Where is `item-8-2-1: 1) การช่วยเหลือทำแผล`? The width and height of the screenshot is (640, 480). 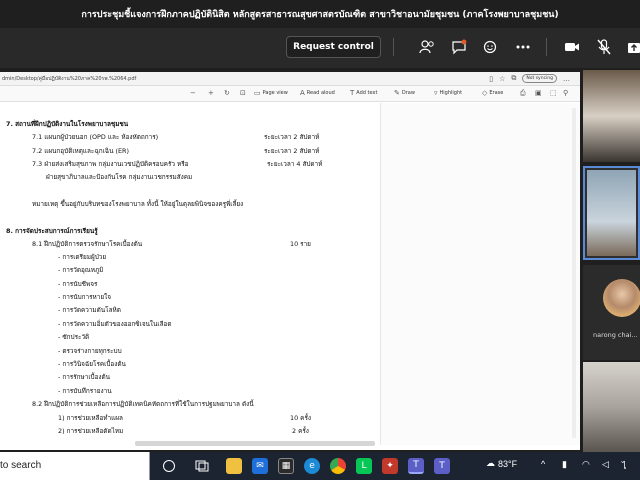
item-8-2-1: 1) การช่วยเหลือทำแผล is located at coordinates (90, 418).